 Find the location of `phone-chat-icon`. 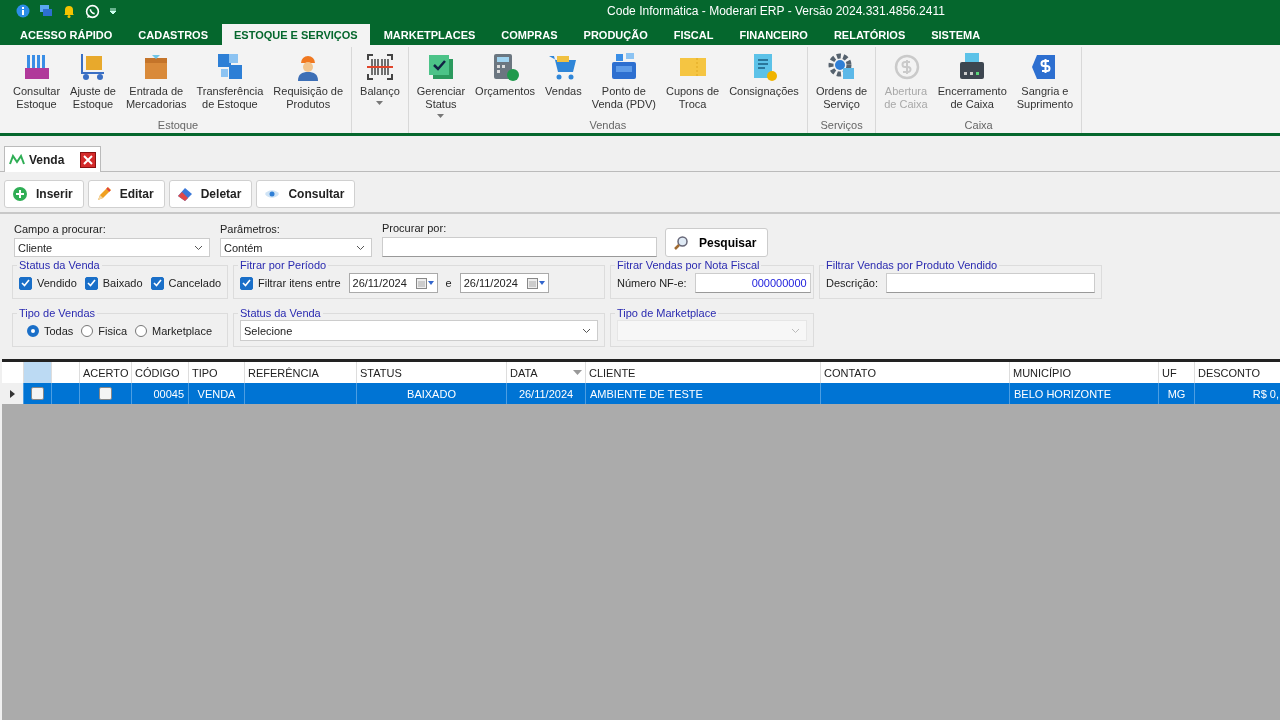

phone-chat-icon is located at coordinates (92, 11).